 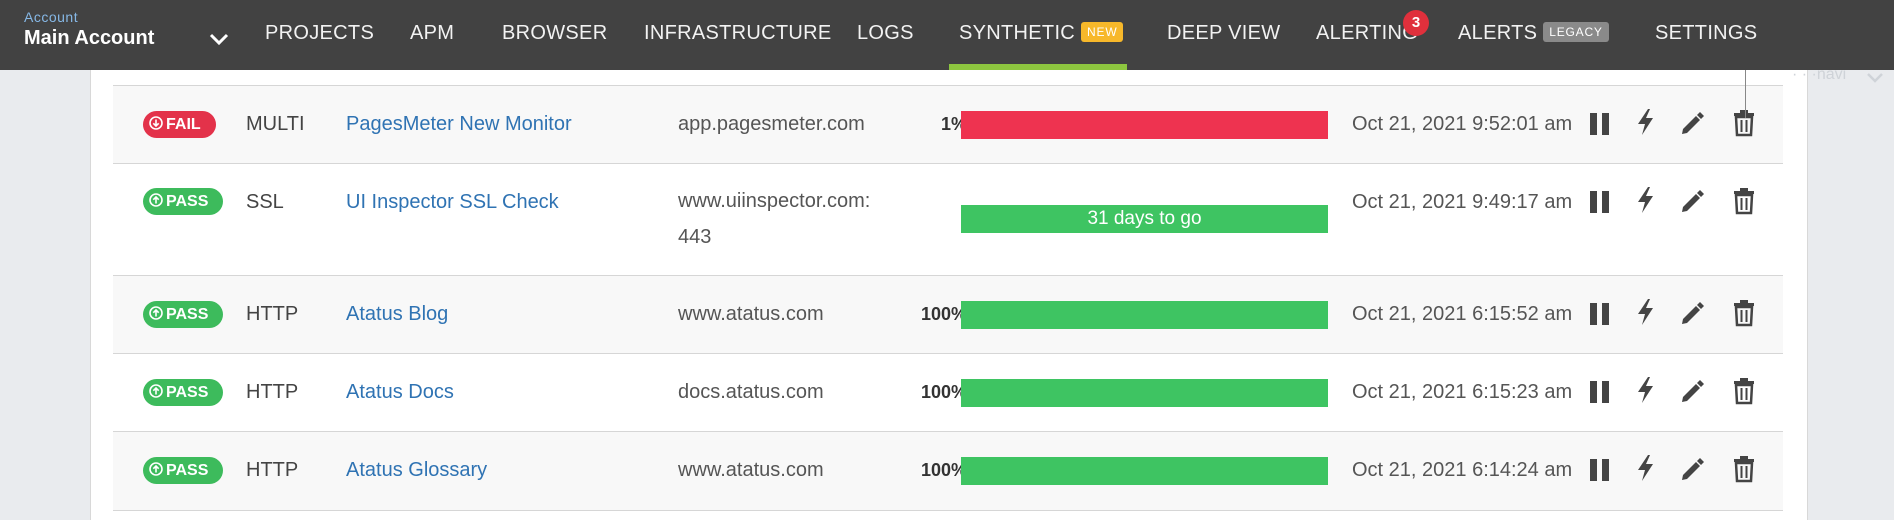 I want to click on tooltip-pointer-line, so click(x=1745, y=94).